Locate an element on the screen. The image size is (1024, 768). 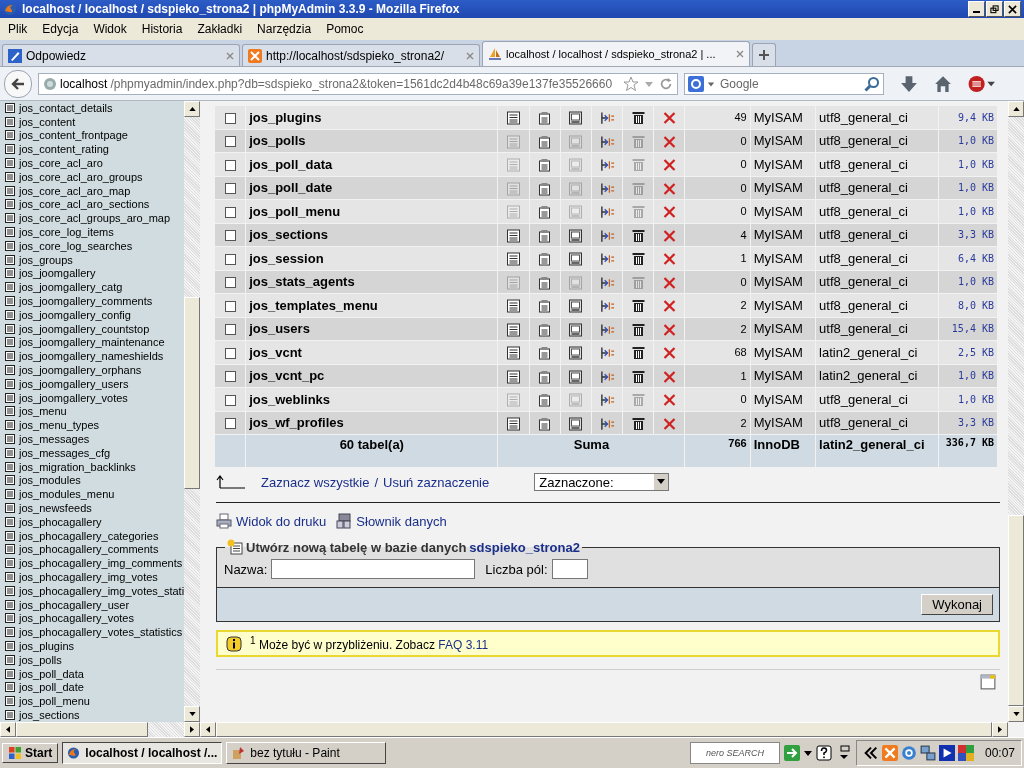
help-icon is located at coordinates (823, 753).